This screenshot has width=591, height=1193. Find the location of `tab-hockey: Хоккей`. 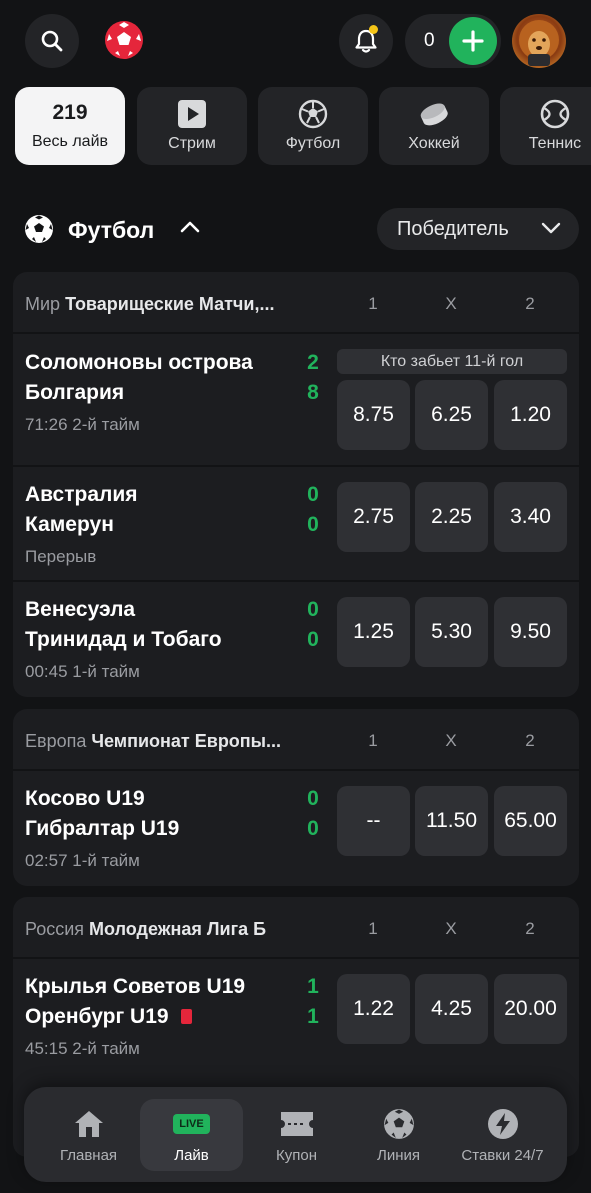

tab-hockey: Хоккей is located at coordinates (434, 126).